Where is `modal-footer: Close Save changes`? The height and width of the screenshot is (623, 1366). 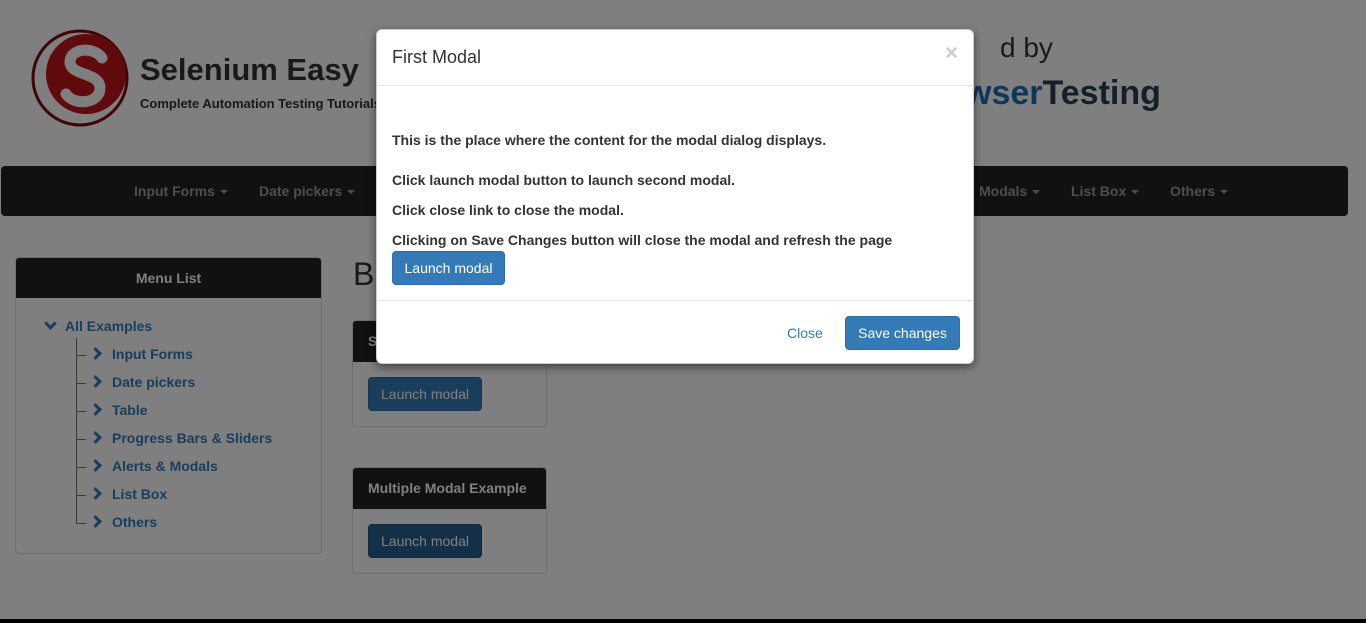 modal-footer: Close Save changes is located at coordinates (675, 332).